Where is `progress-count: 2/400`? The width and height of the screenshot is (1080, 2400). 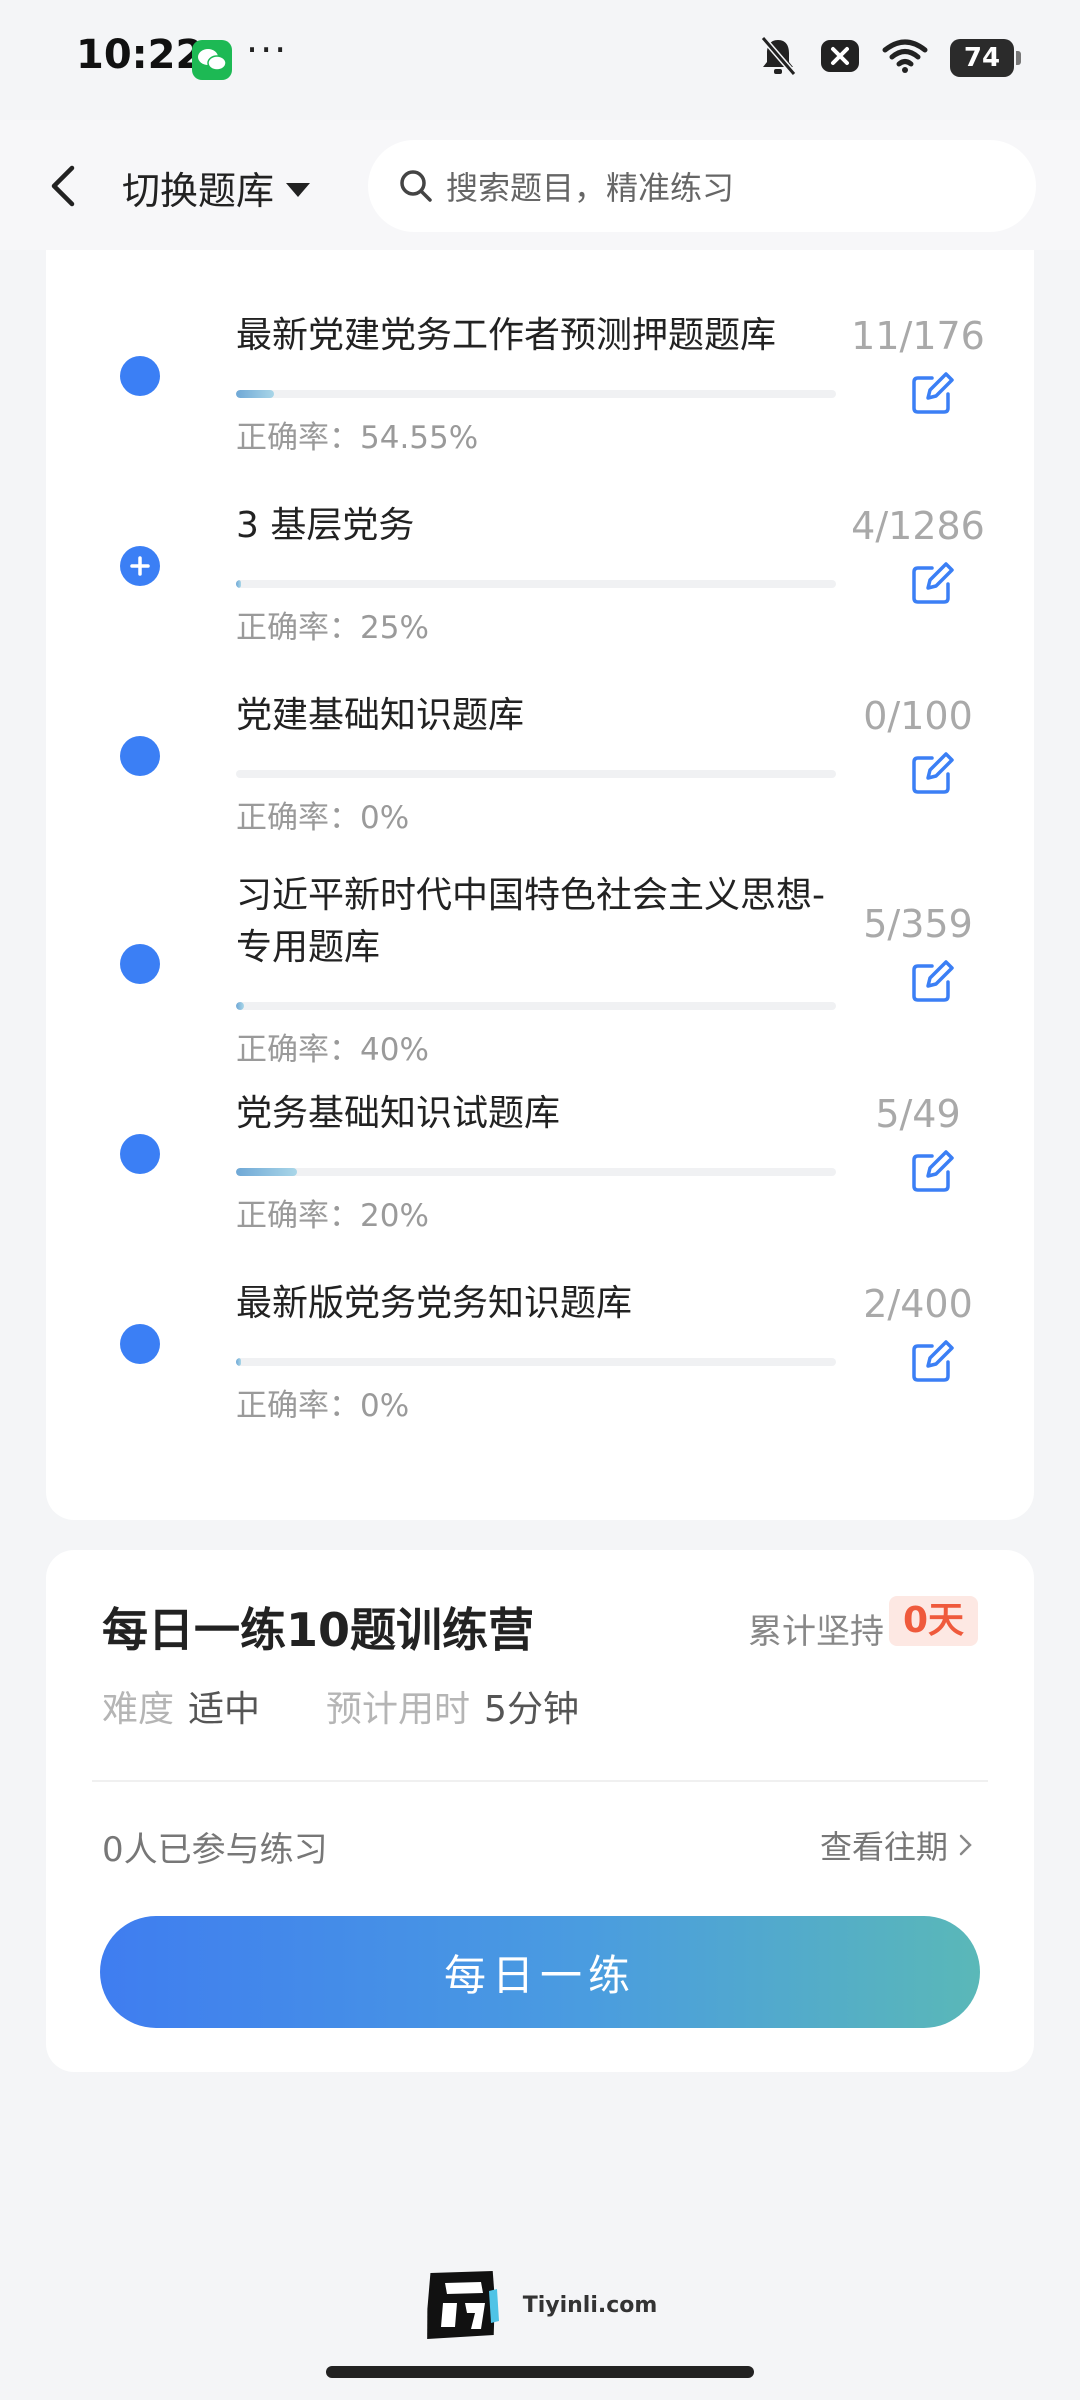
progress-count: 2/400 is located at coordinates (918, 1304).